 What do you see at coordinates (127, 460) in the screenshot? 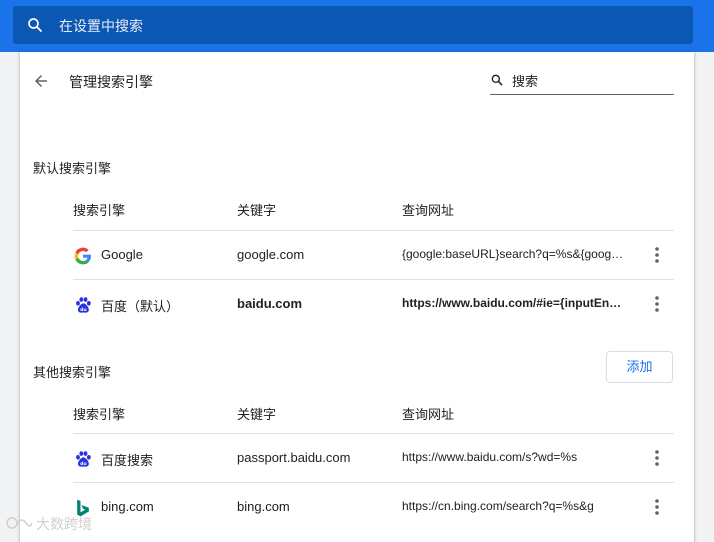
I see `engine-name: 百度搜索` at bounding box center [127, 460].